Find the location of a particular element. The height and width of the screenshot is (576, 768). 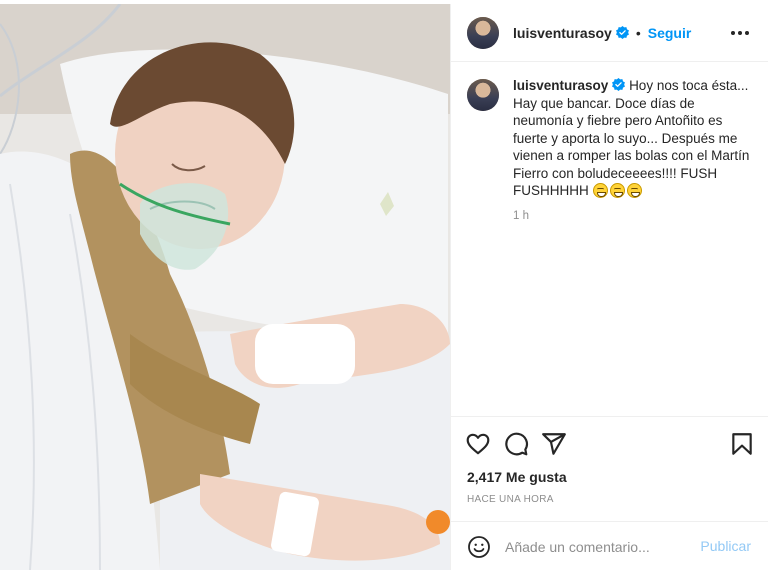

post-header: luisventurasoy • Seguir is located at coordinates (609, 33).